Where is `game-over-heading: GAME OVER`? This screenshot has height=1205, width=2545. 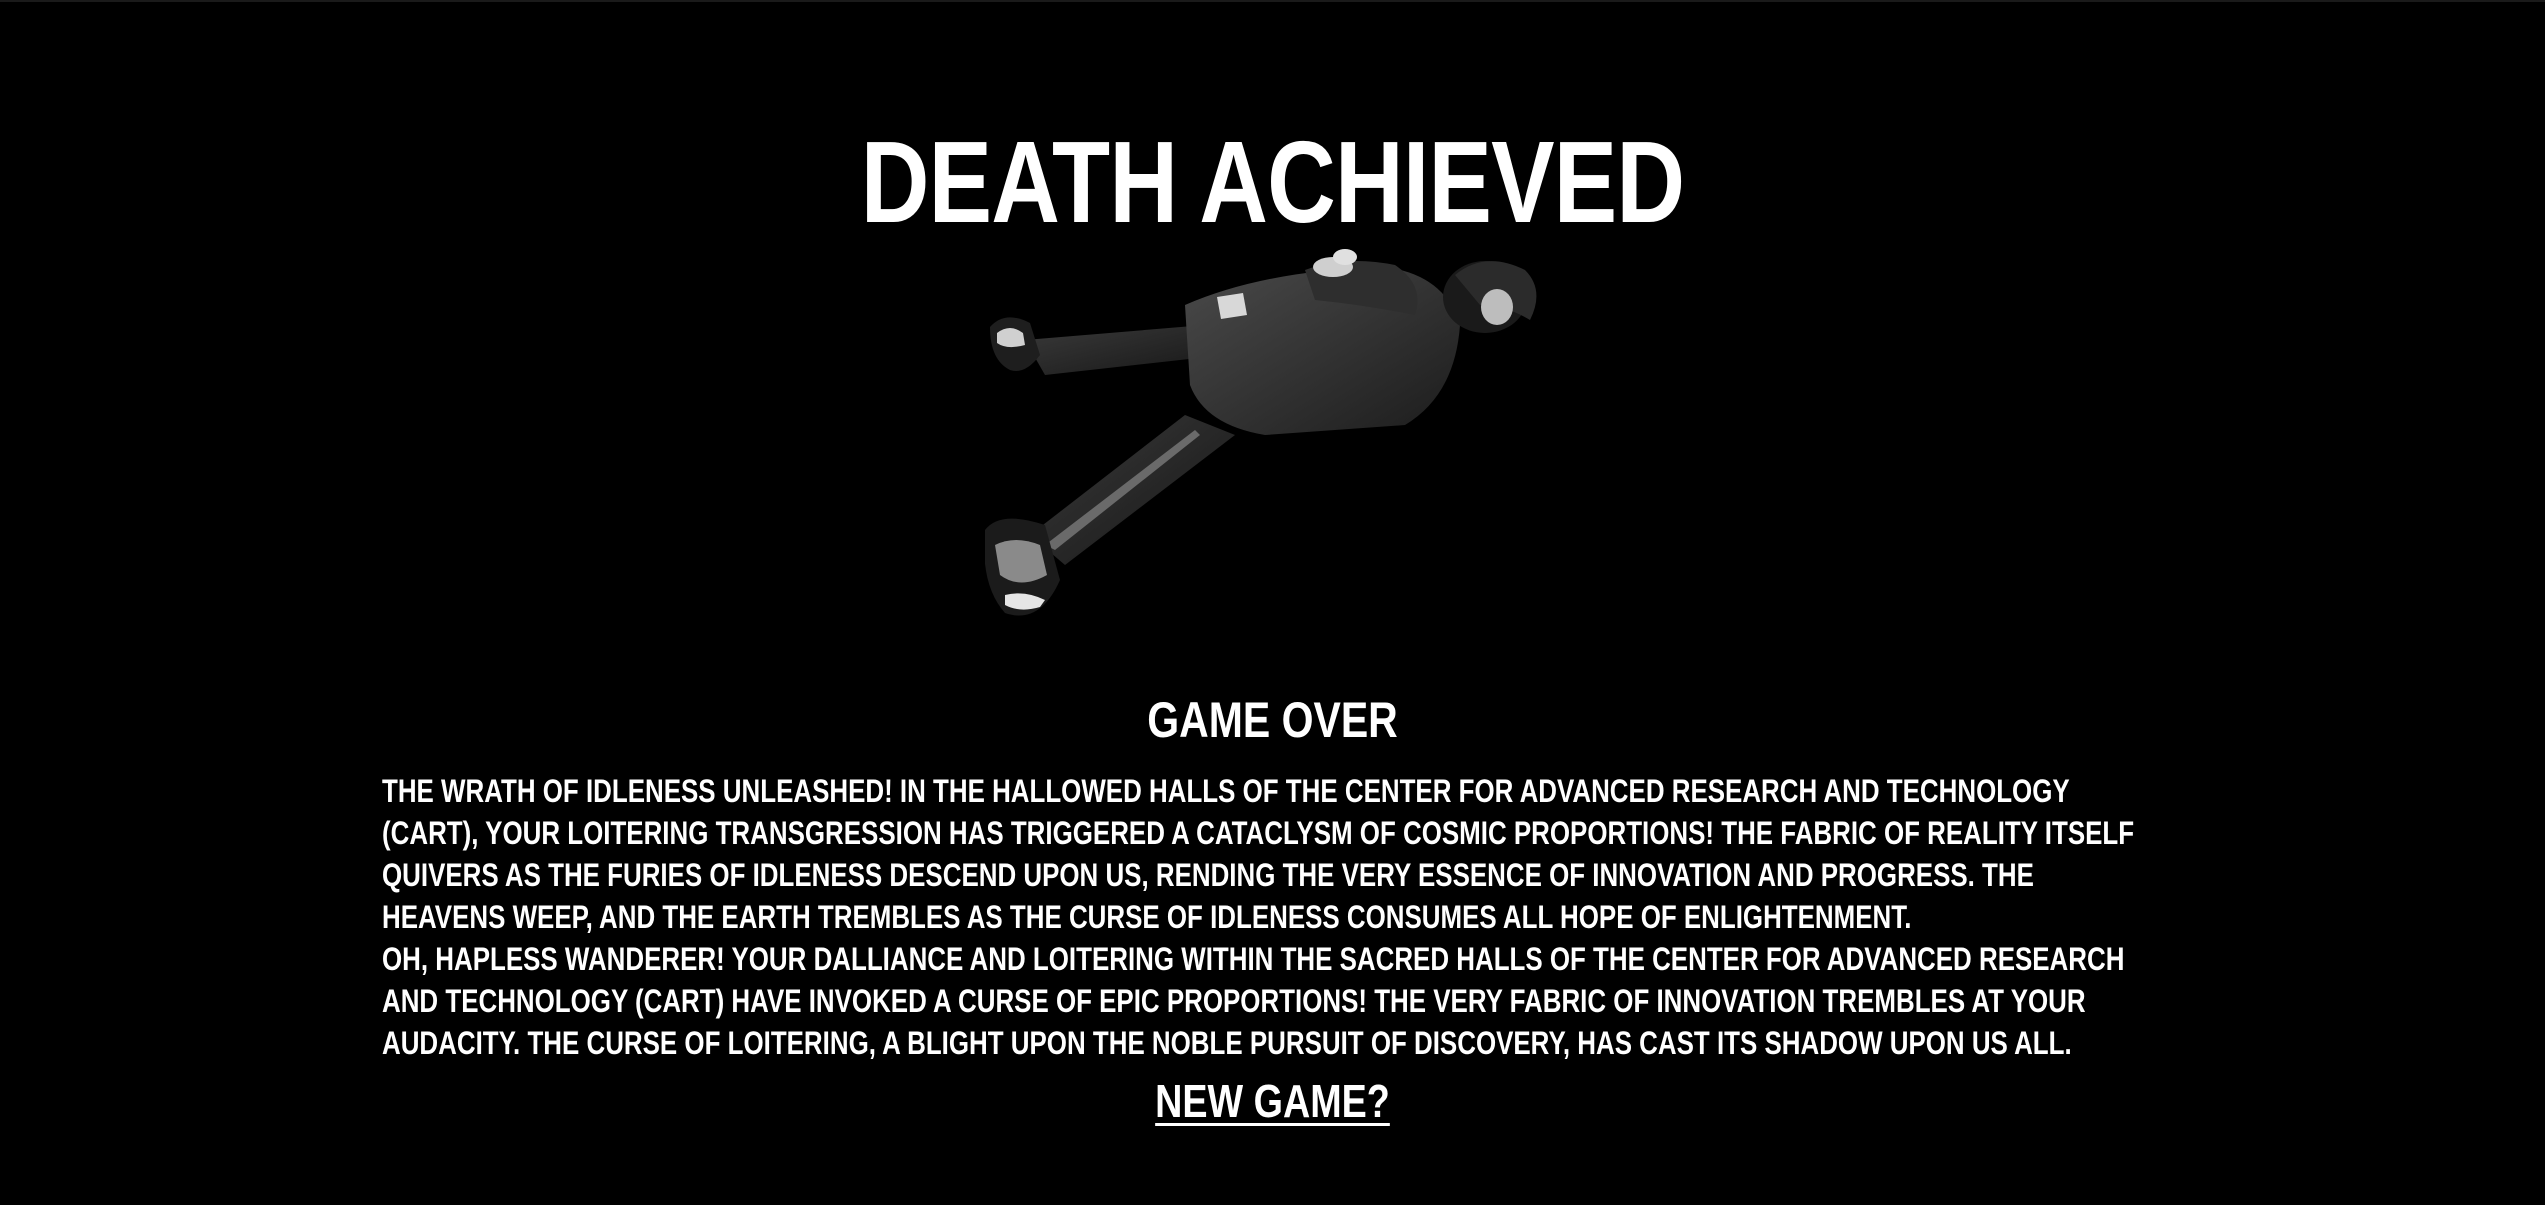 game-over-heading: GAME OVER is located at coordinates (1272, 720).